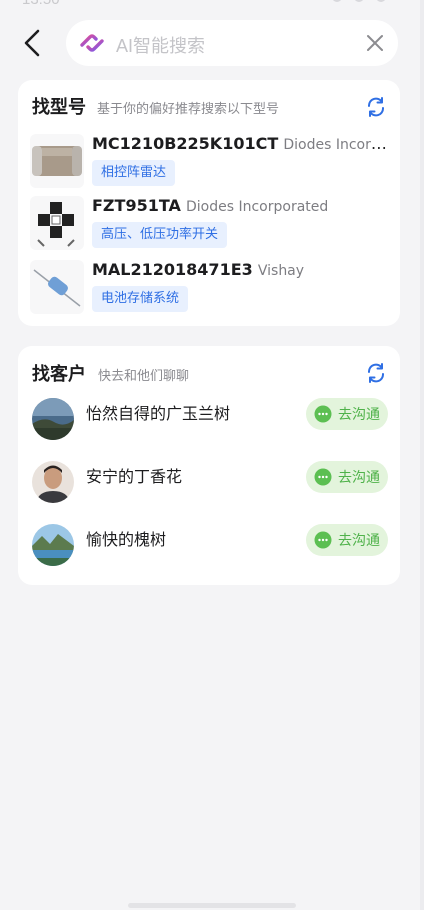 This screenshot has width=424, height=910. Describe the element at coordinates (210, 485) in the screenshot. I see `customer-row: 安宁的丁香花 去沟通` at that location.